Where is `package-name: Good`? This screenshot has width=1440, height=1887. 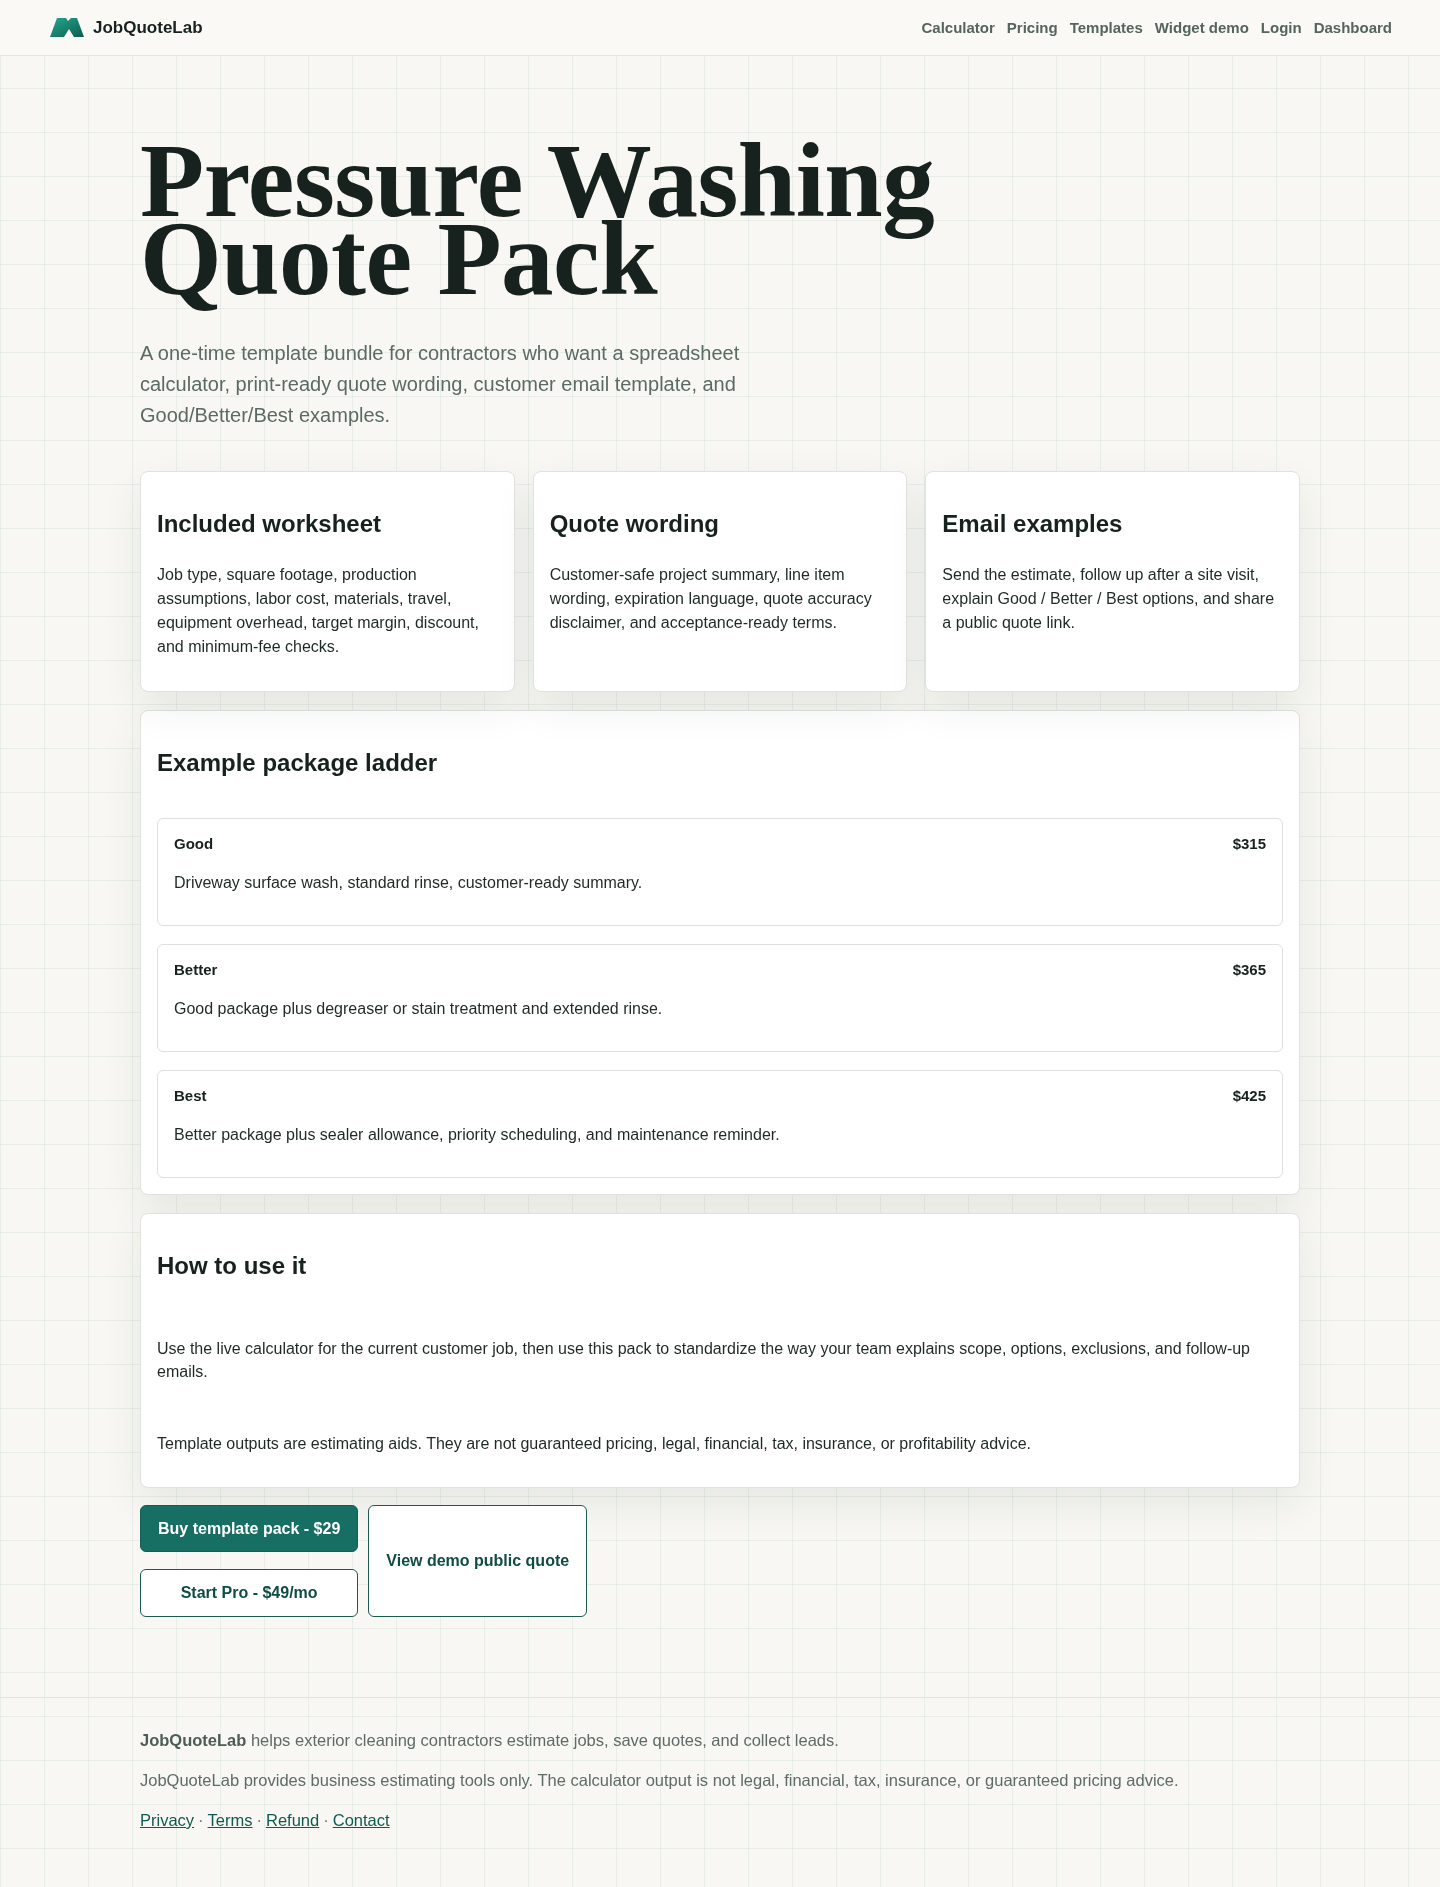 package-name: Good is located at coordinates (194, 844).